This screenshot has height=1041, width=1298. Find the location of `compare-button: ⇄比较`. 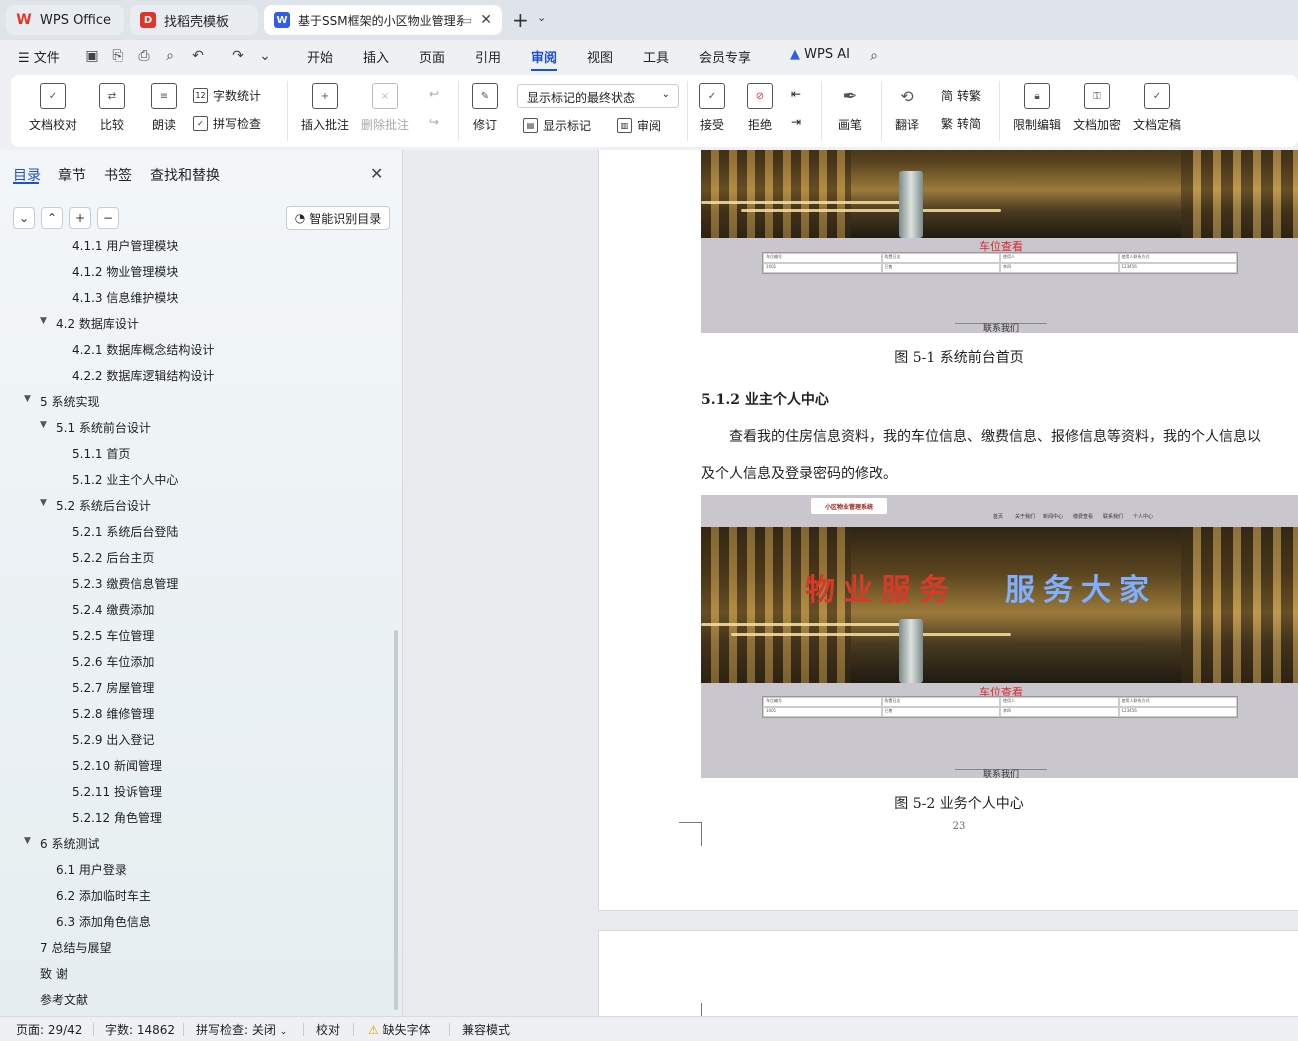

compare-button: ⇄比较 is located at coordinates (112, 108).